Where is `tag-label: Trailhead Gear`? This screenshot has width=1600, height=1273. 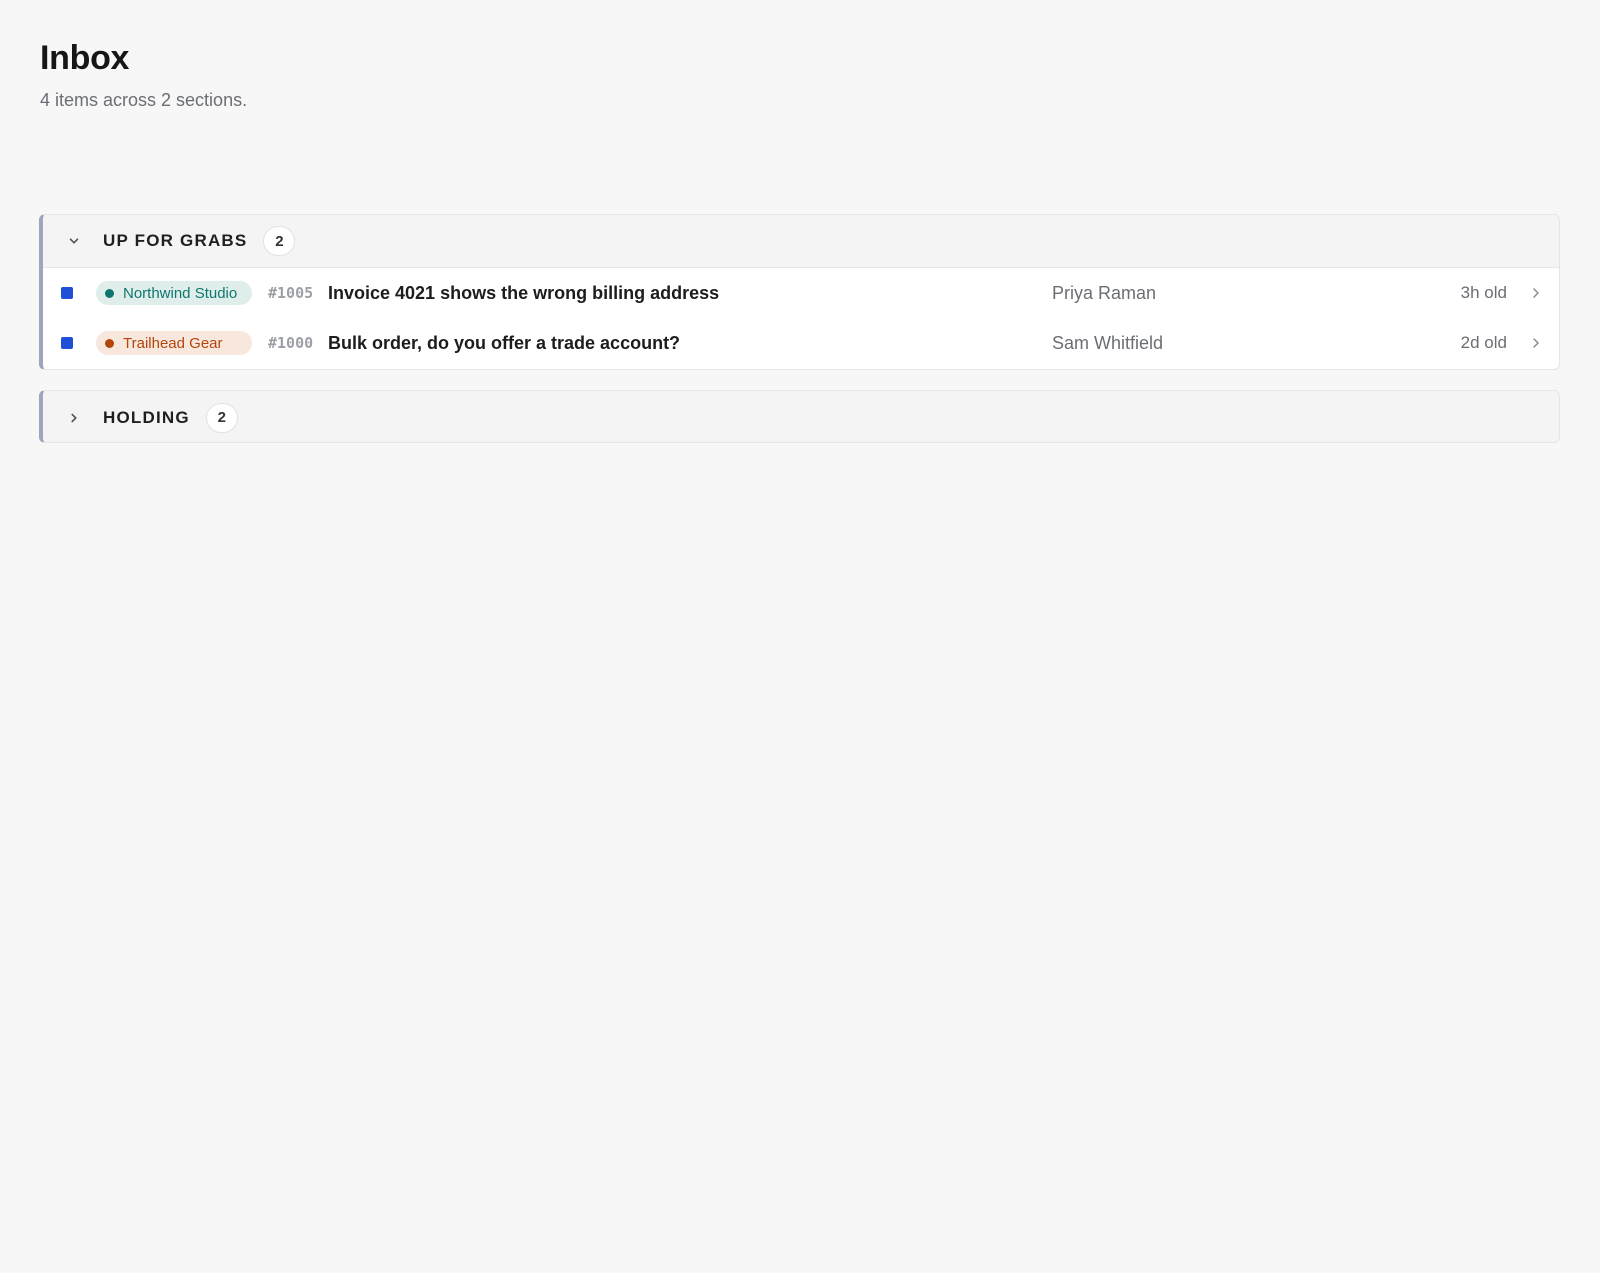
tag-label: Trailhead Gear is located at coordinates (173, 343).